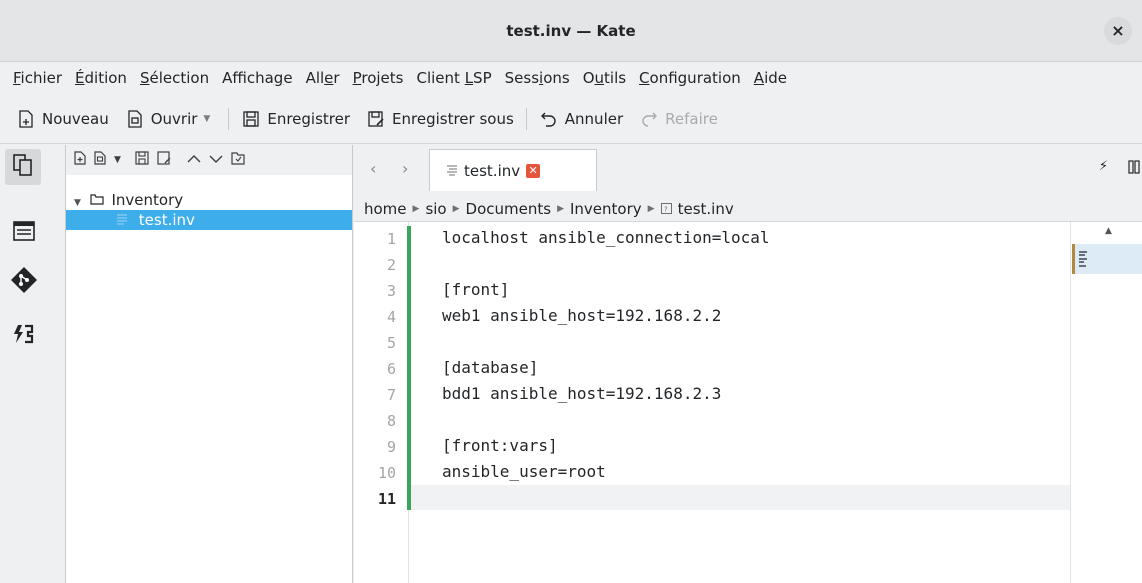 This screenshot has height=583, width=1142. Describe the element at coordinates (209, 200) in the screenshot. I see `tree-folder-inventory: ▼ Inventory` at that location.